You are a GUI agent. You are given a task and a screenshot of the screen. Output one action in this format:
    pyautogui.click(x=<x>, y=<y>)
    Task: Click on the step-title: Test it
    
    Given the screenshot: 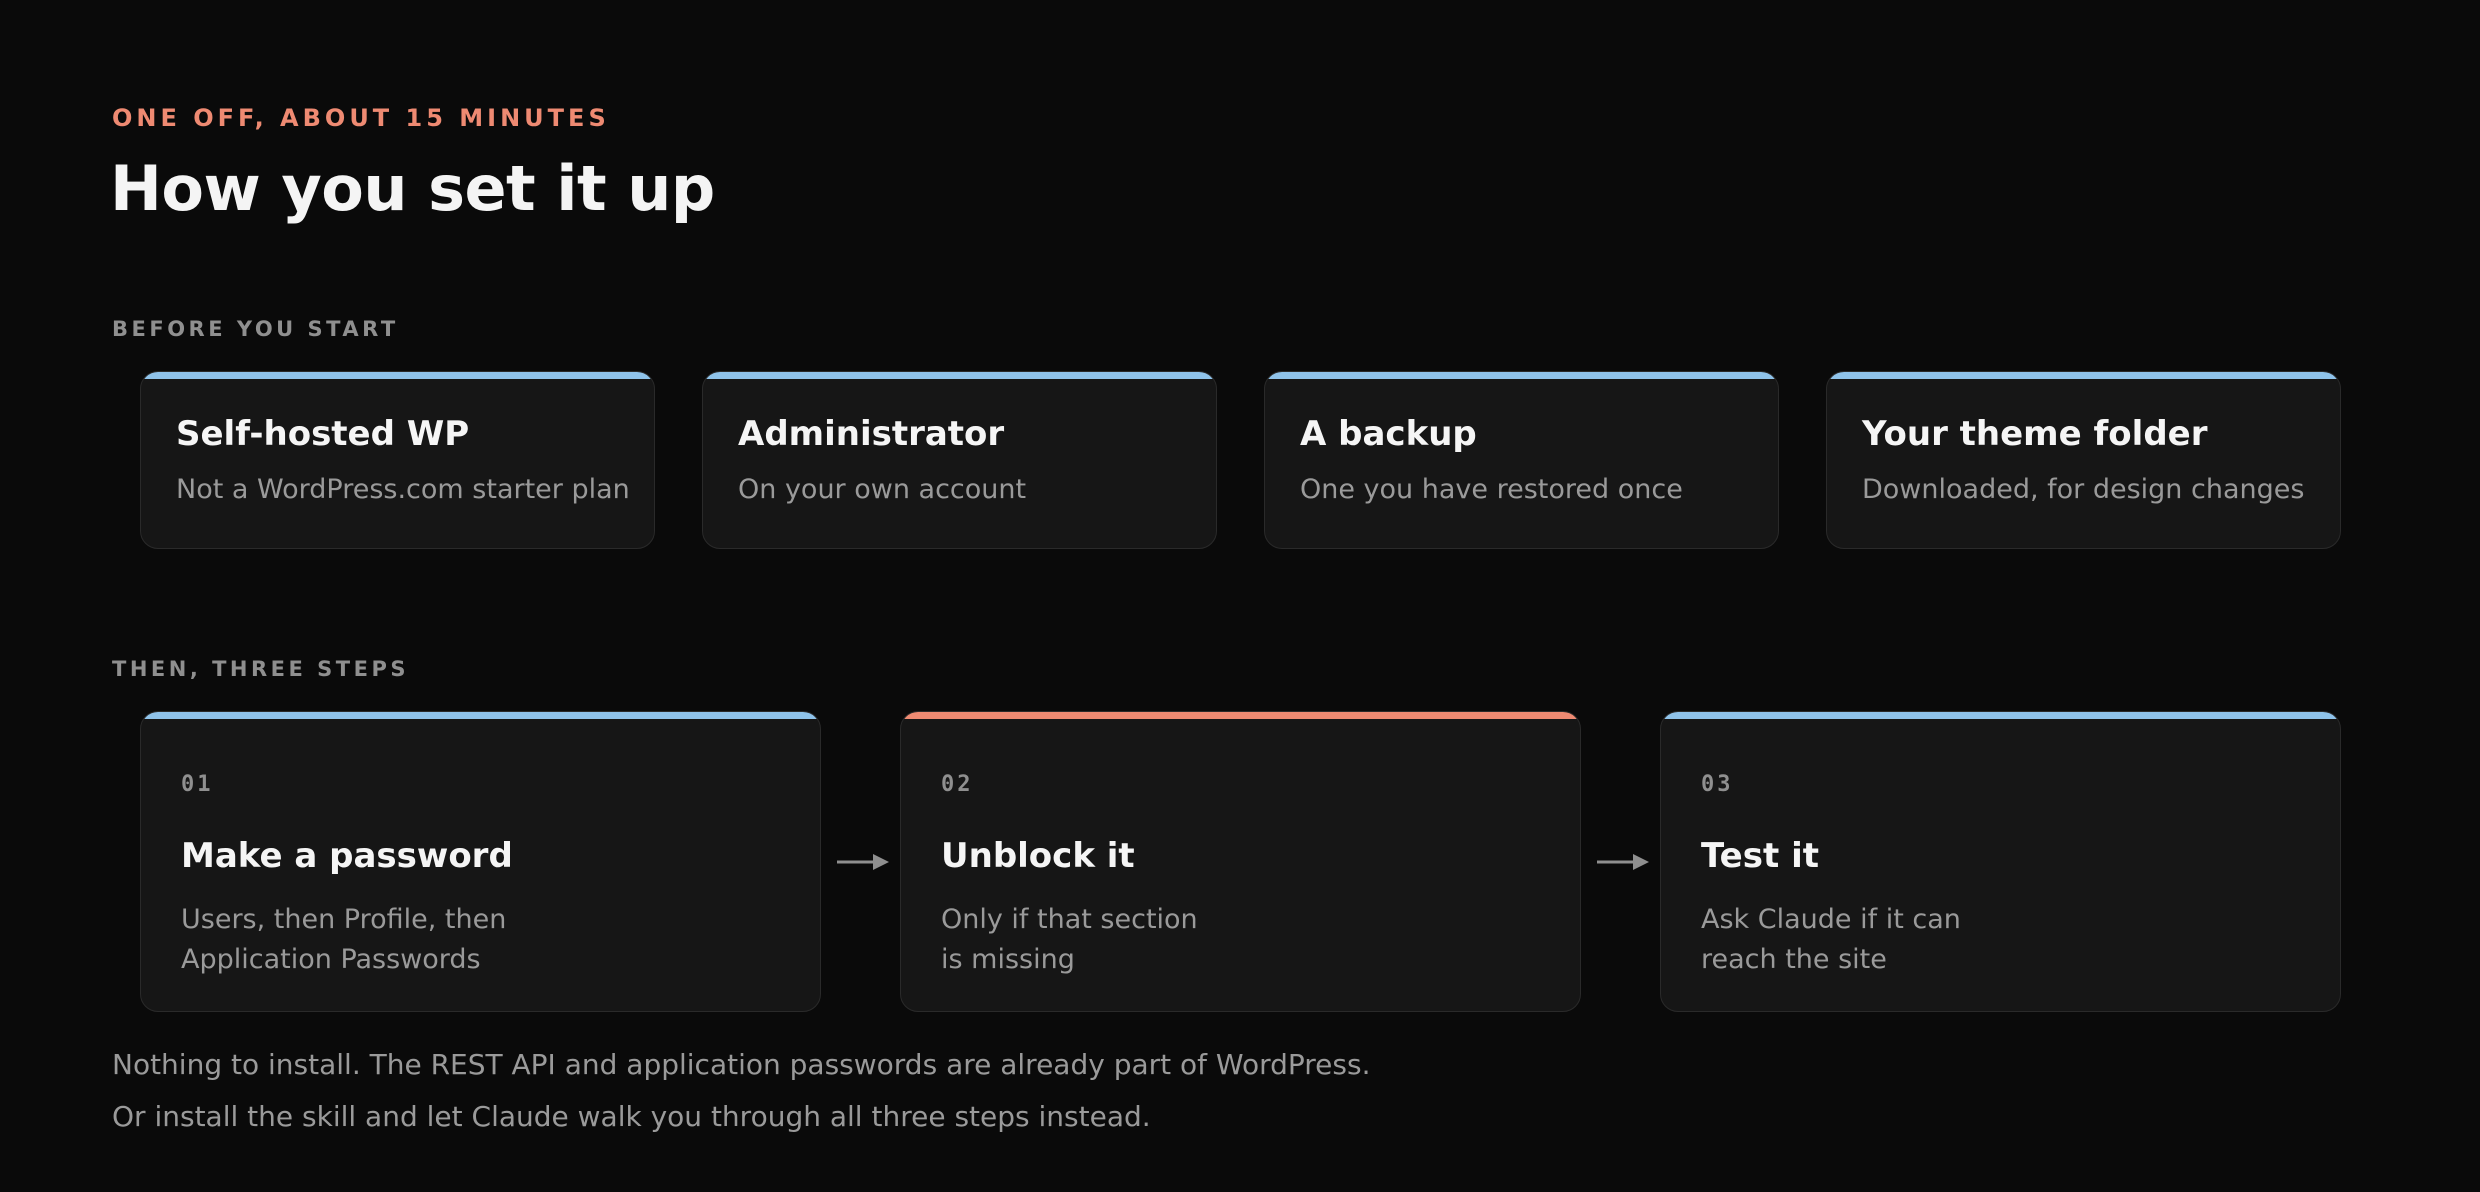 What is the action you would take?
    pyautogui.click(x=1760, y=856)
    